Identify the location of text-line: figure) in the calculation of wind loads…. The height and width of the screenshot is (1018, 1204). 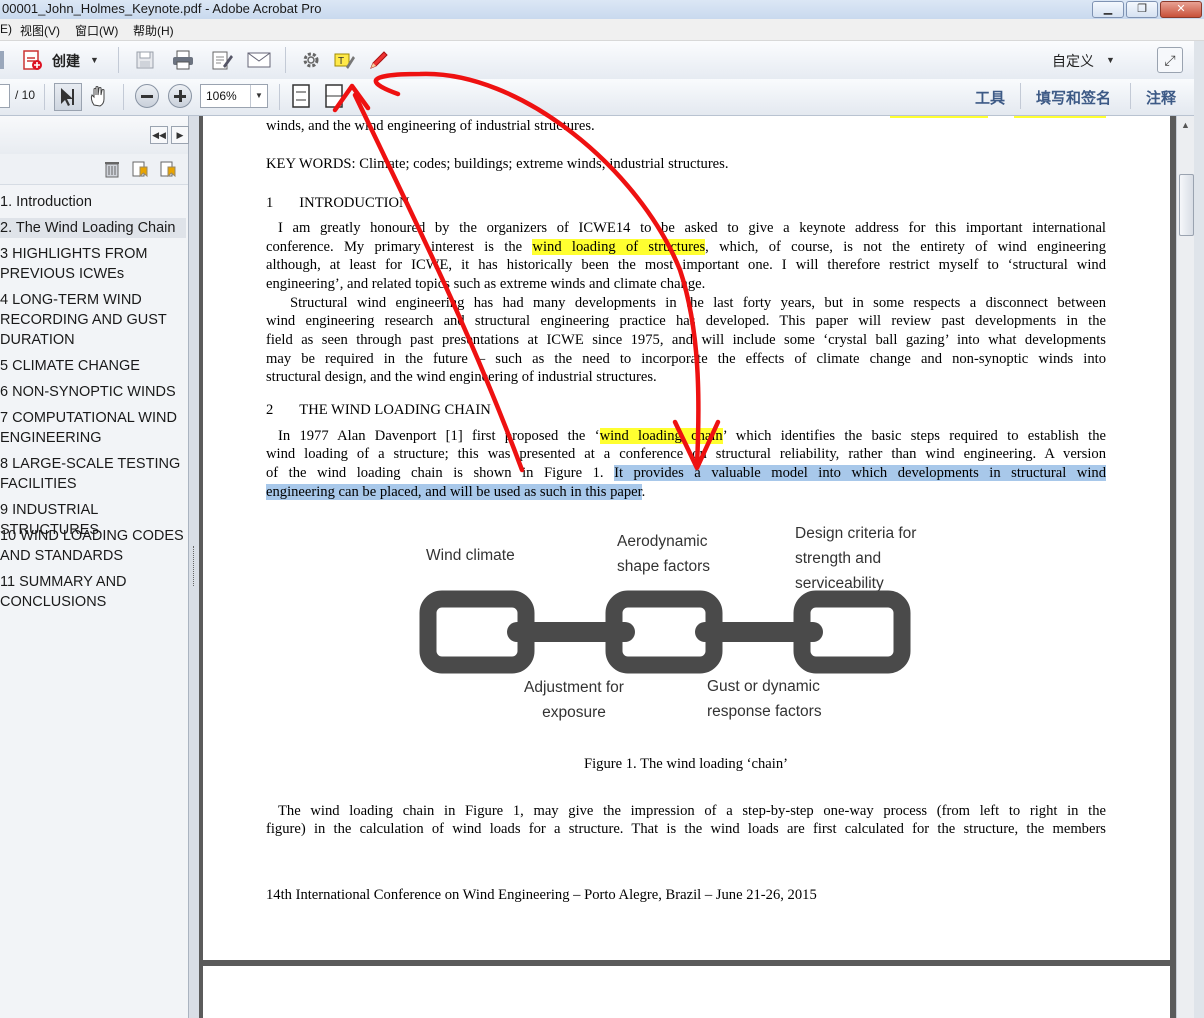
(686, 829).